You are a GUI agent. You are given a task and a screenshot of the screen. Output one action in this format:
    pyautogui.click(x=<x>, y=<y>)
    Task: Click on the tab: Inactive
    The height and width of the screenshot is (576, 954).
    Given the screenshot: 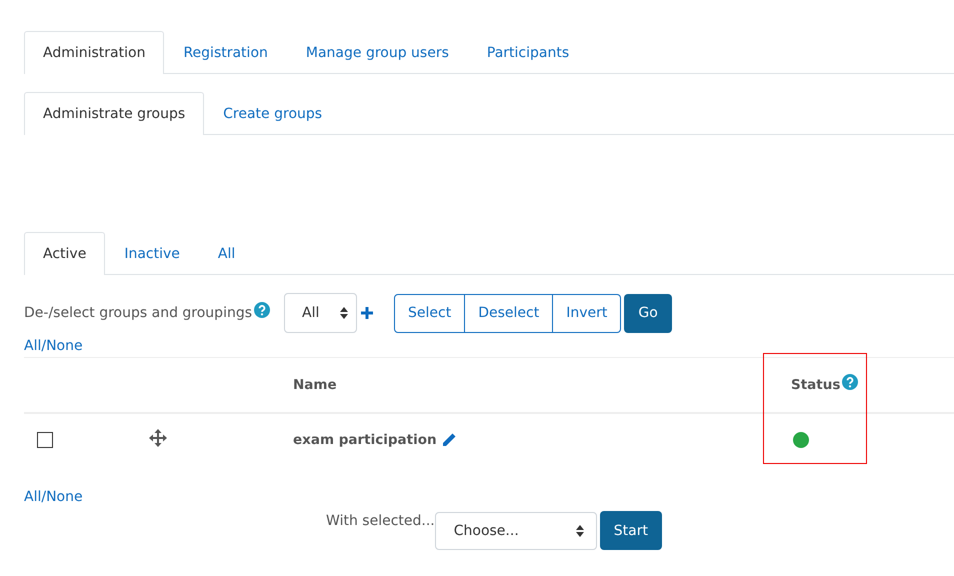 What is the action you would take?
    pyautogui.click(x=152, y=253)
    